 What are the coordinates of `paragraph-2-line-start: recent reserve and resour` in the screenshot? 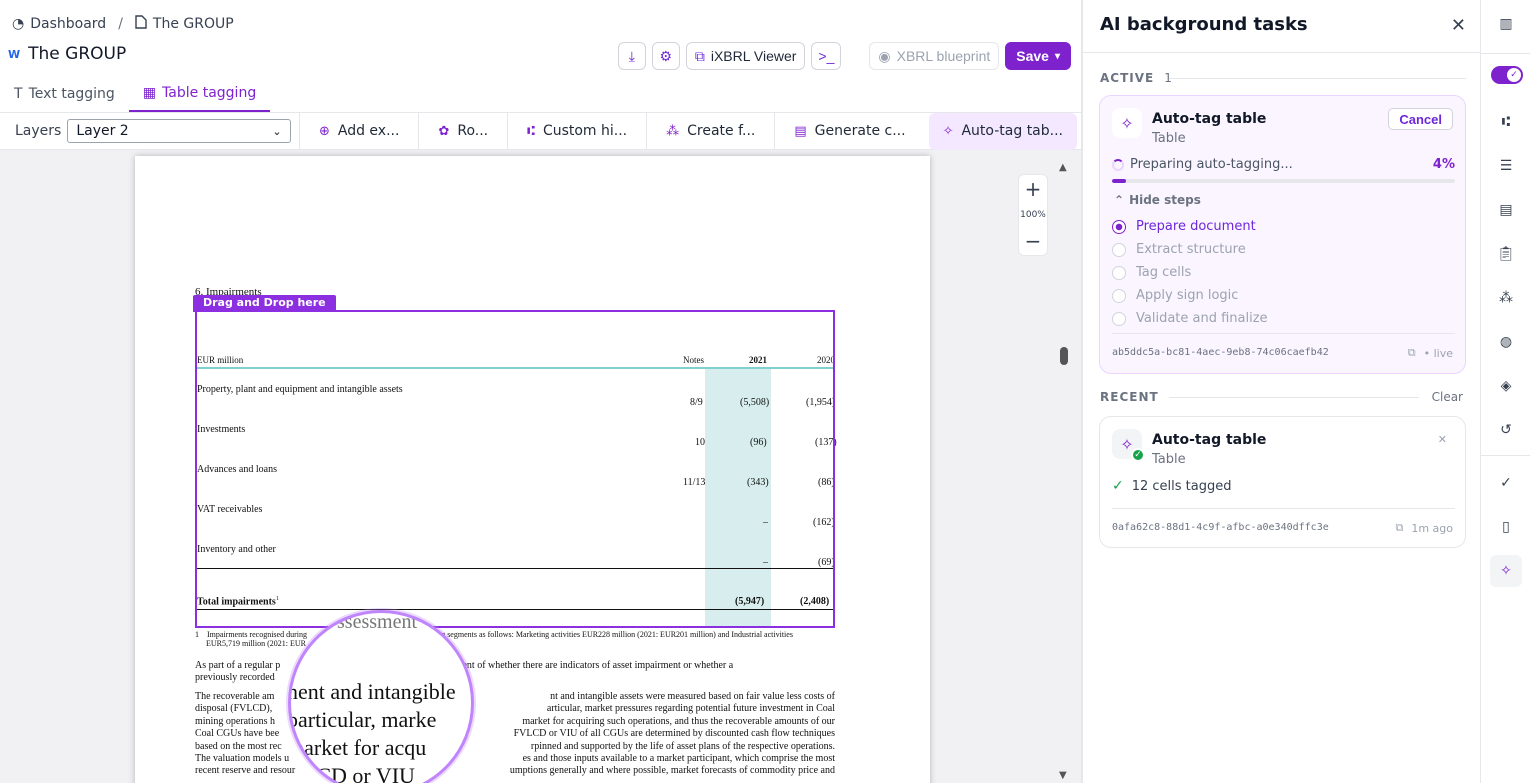 It's located at (245, 771).